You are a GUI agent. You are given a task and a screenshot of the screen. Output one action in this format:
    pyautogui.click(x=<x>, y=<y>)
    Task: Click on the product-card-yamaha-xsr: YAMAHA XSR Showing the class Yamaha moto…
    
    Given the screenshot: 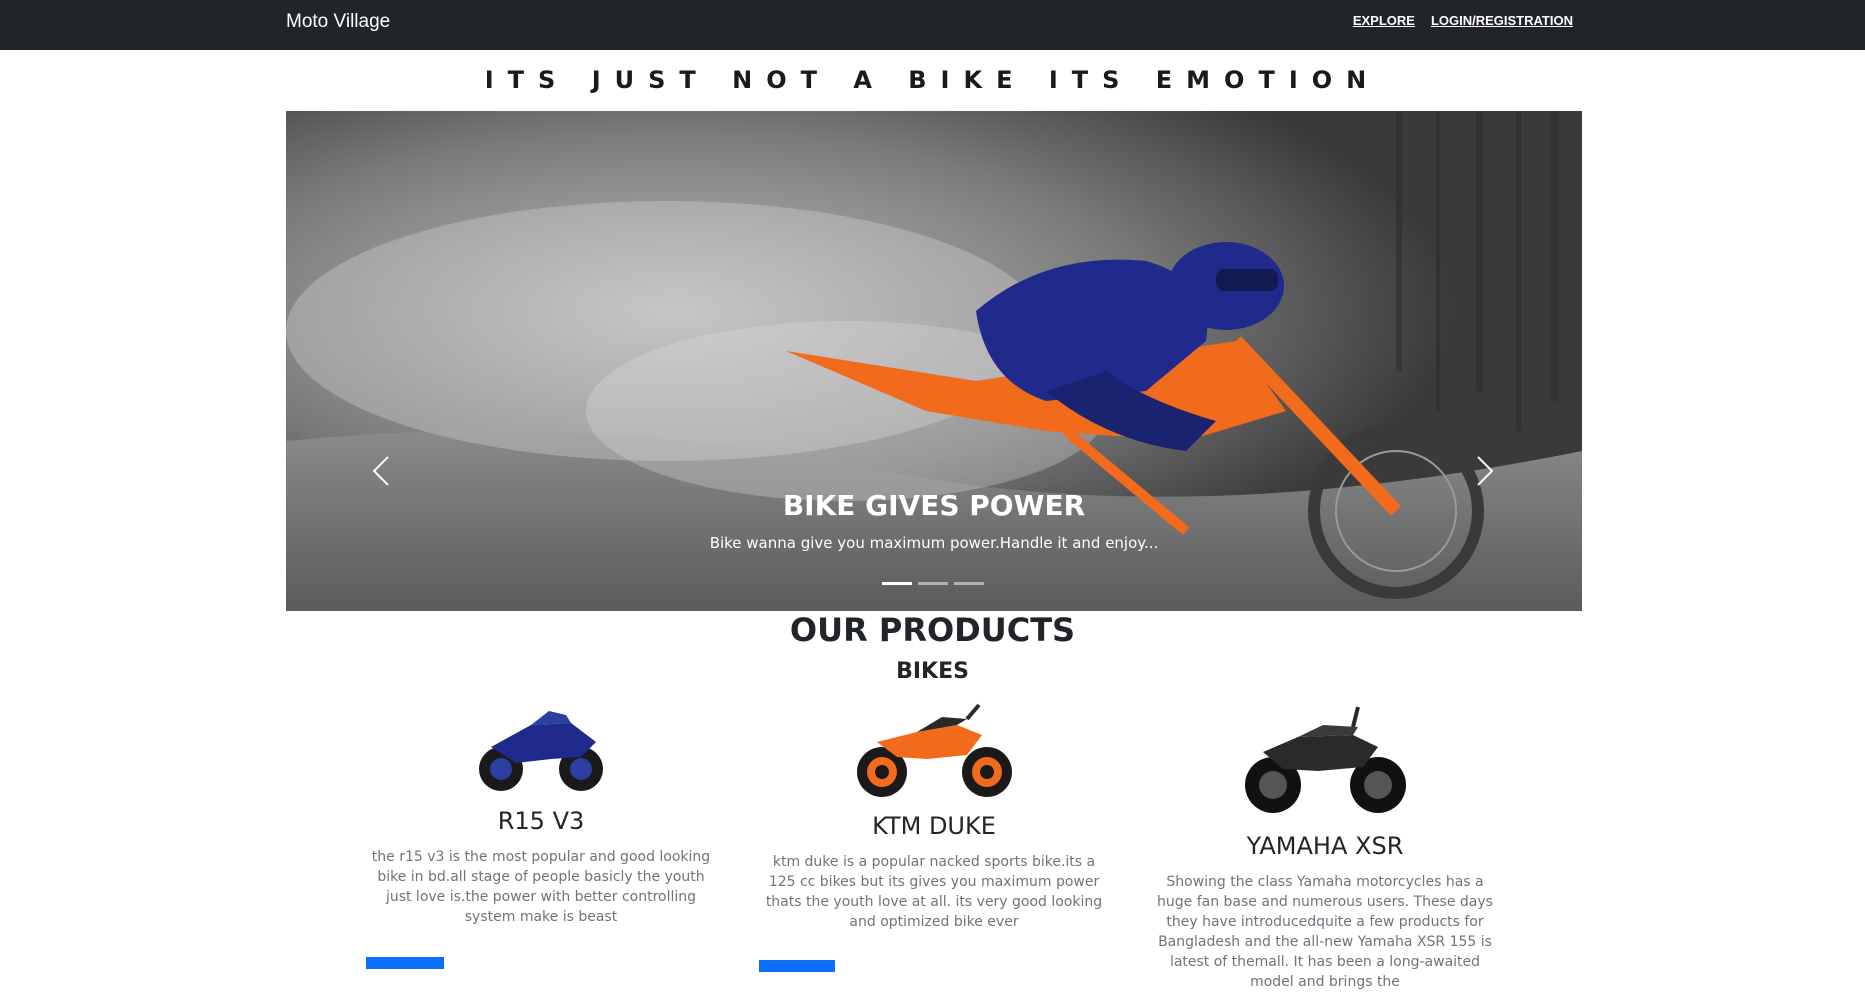 What is the action you would take?
    pyautogui.click(x=1325, y=844)
    